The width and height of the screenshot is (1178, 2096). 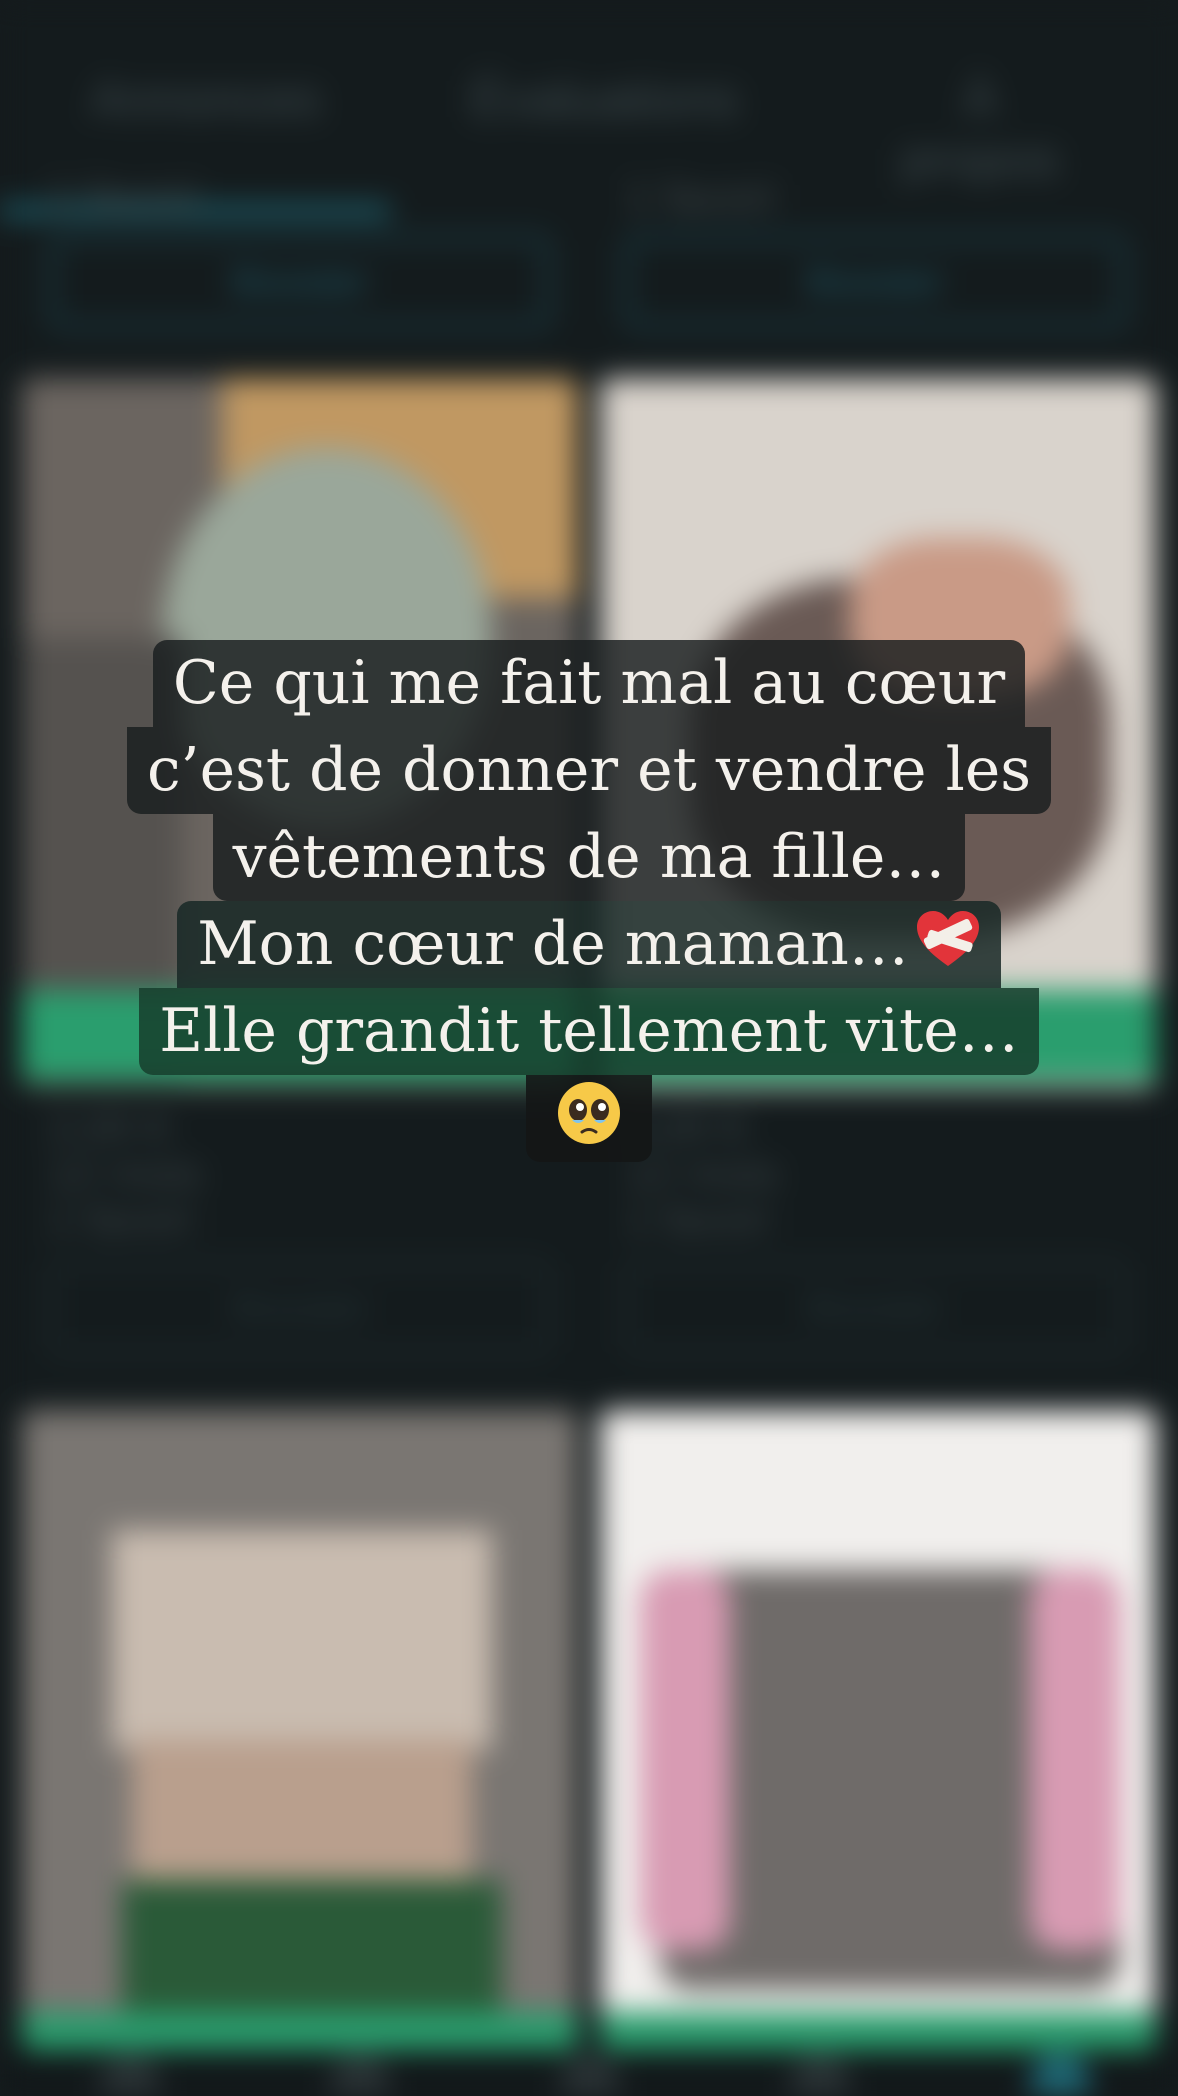 I want to click on story-emoji-line, so click(x=589, y=1118).